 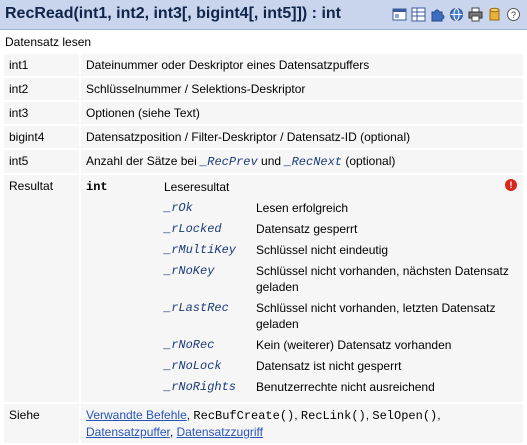 I want to click on result-label: Resultat, so click(x=41, y=288).